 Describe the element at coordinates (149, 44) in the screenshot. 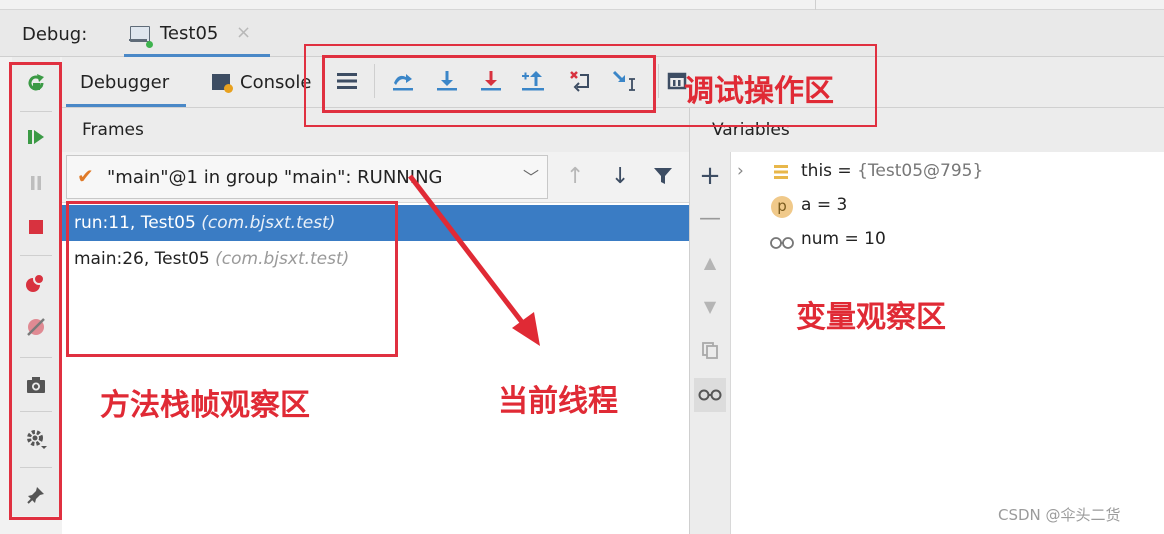

I see `running-indicator-icon` at that location.